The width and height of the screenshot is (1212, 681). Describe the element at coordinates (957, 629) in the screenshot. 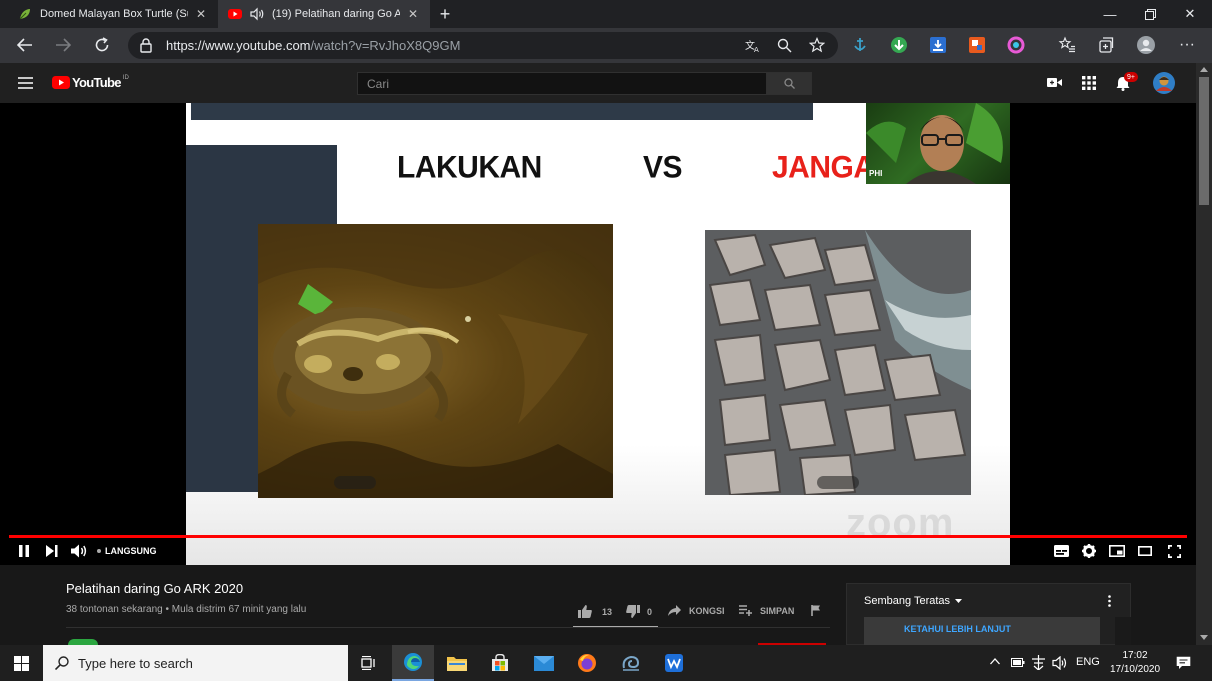

I see `learn-more-link: KETAHUI LEBIH LANJUT` at that location.